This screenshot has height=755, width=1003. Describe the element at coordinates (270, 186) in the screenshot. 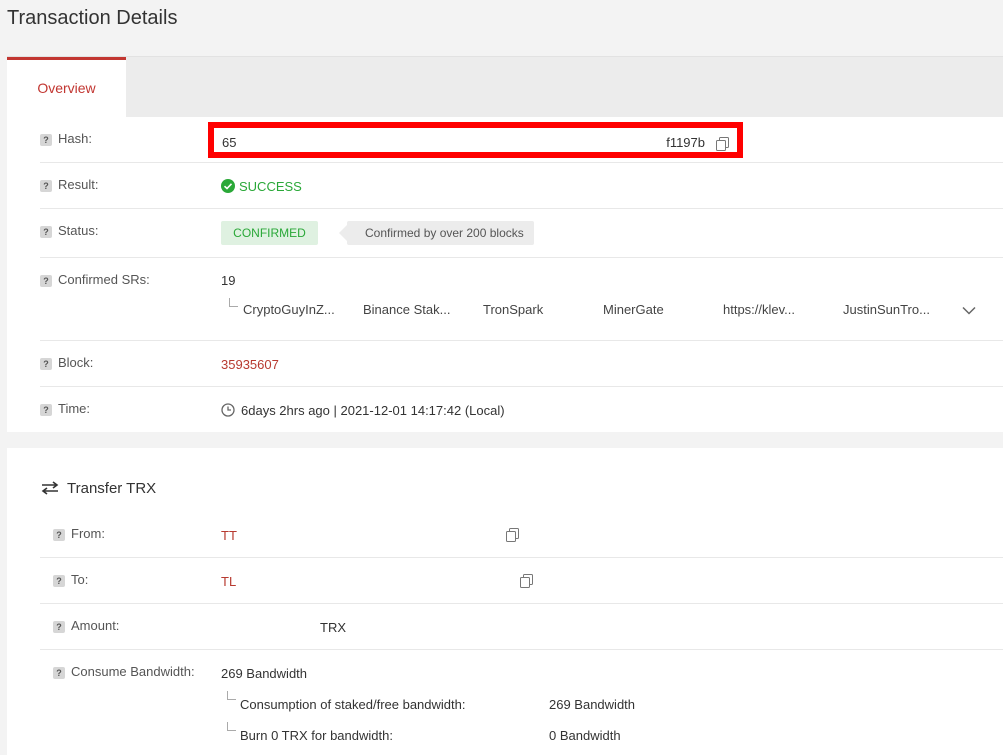

I see `result-value: SUCCESS` at that location.